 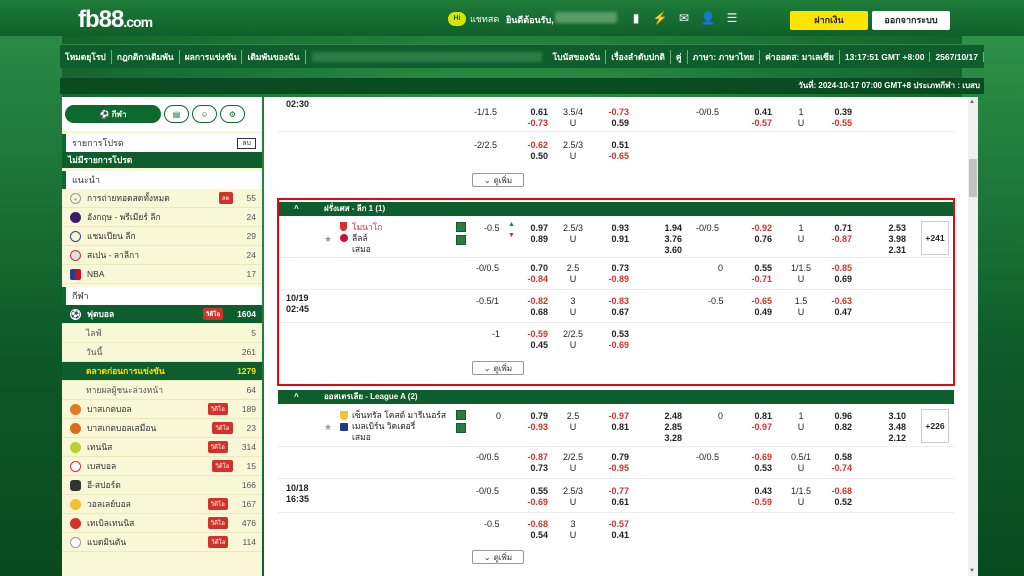 What do you see at coordinates (533, 312) in the screenshot?
I see `odds-value: 0.68` at bounding box center [533, 312].